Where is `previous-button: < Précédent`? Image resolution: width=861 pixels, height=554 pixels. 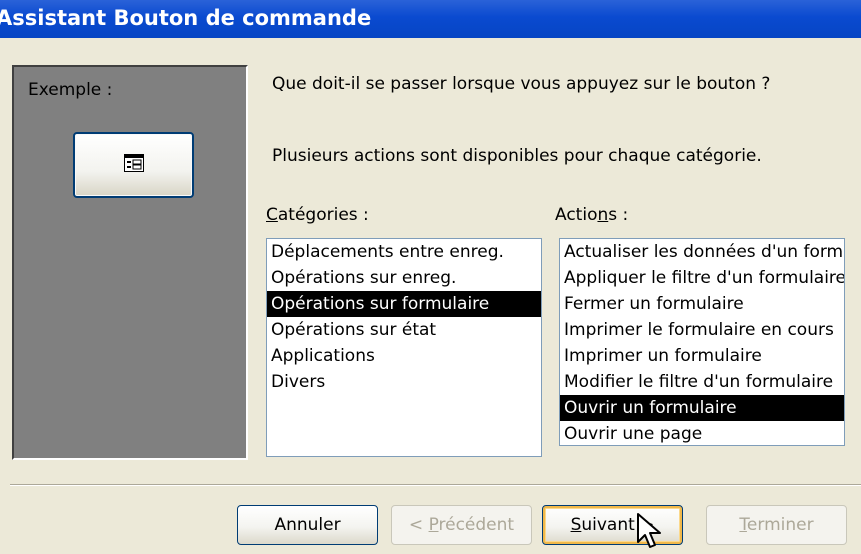 previous-button: < Précédent is located at coordinates (461, 525).